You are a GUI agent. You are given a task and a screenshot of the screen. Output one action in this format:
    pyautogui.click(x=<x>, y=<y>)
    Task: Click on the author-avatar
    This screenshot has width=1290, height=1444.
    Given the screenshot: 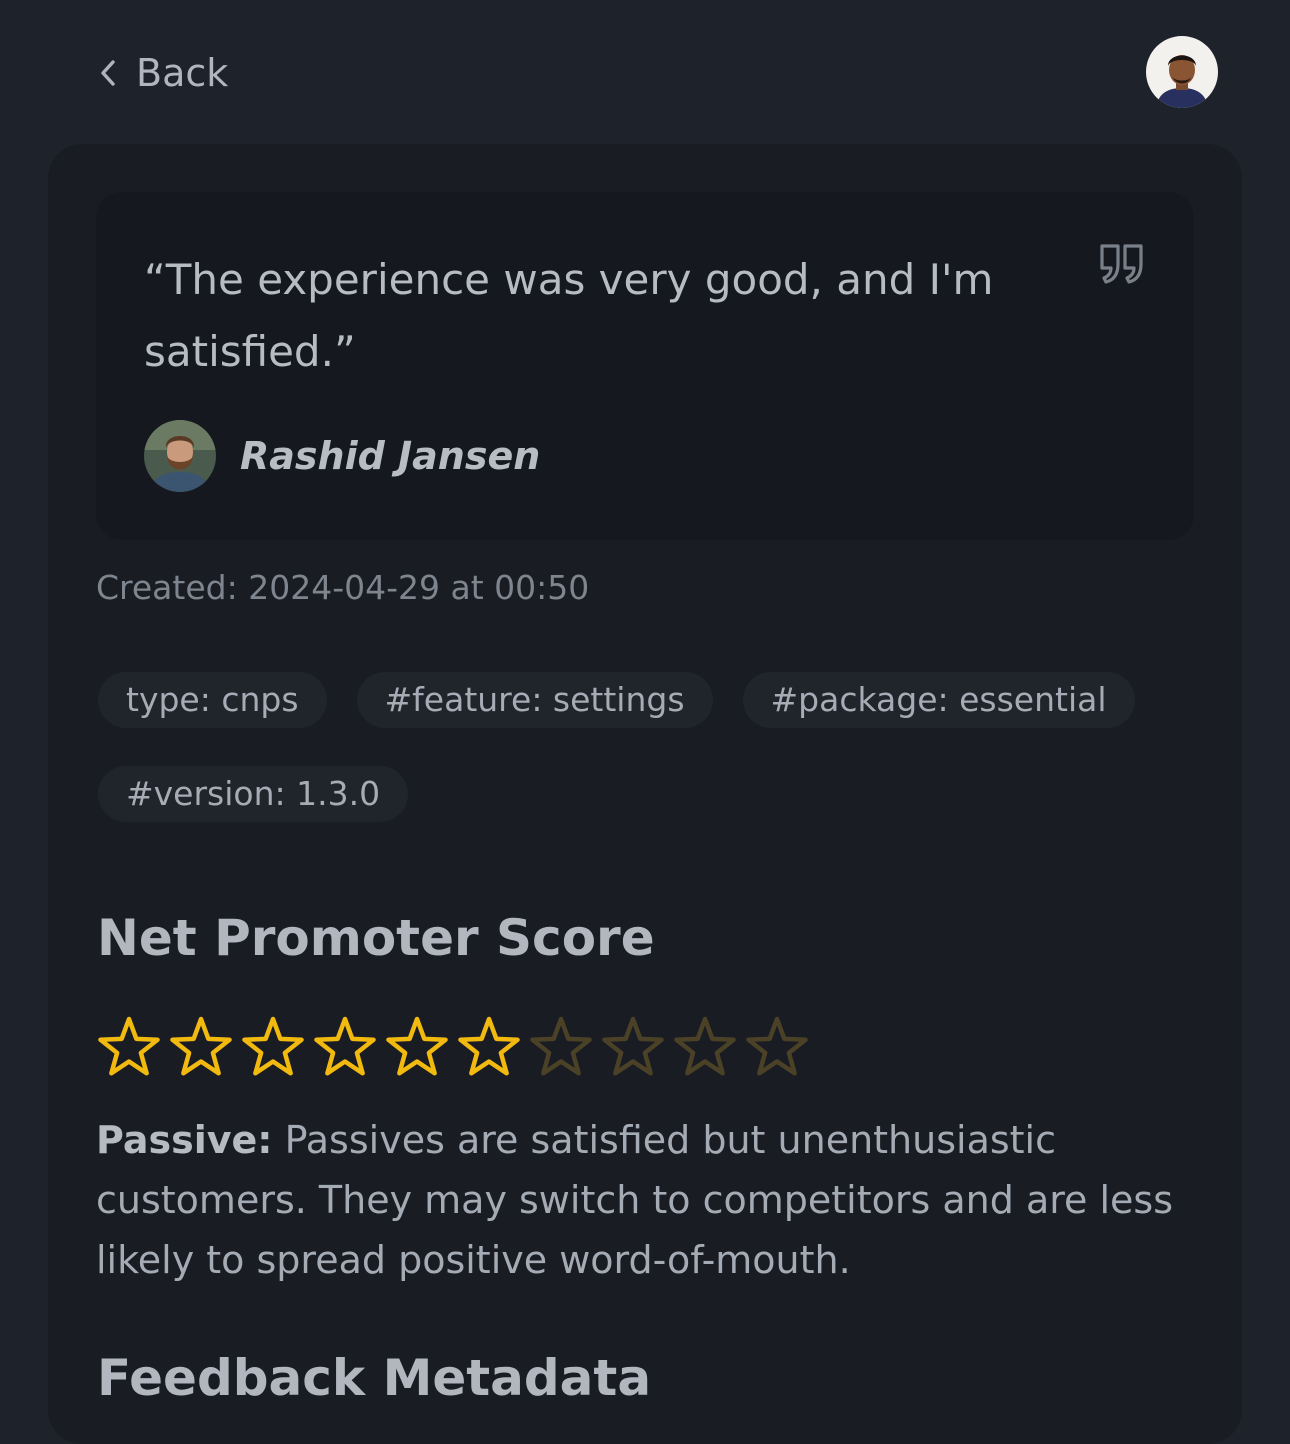 What is the action you would take?
    pyautogui.click(x=180, y=456)
    